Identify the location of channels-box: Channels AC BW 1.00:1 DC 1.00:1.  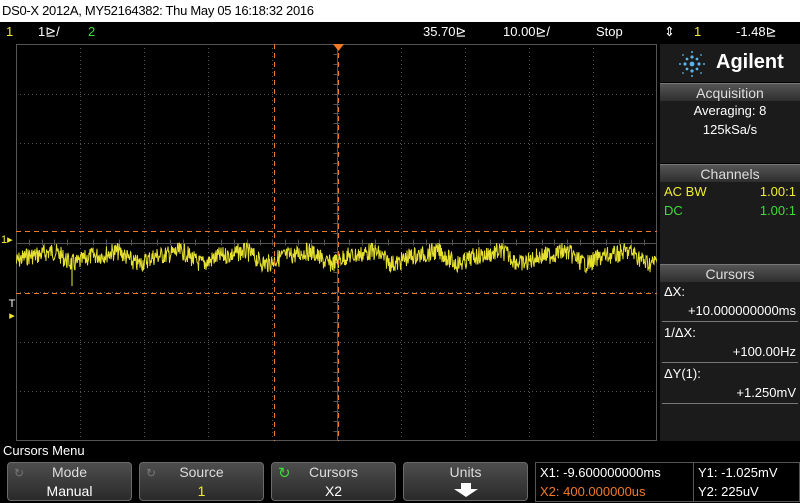
(730, 214).